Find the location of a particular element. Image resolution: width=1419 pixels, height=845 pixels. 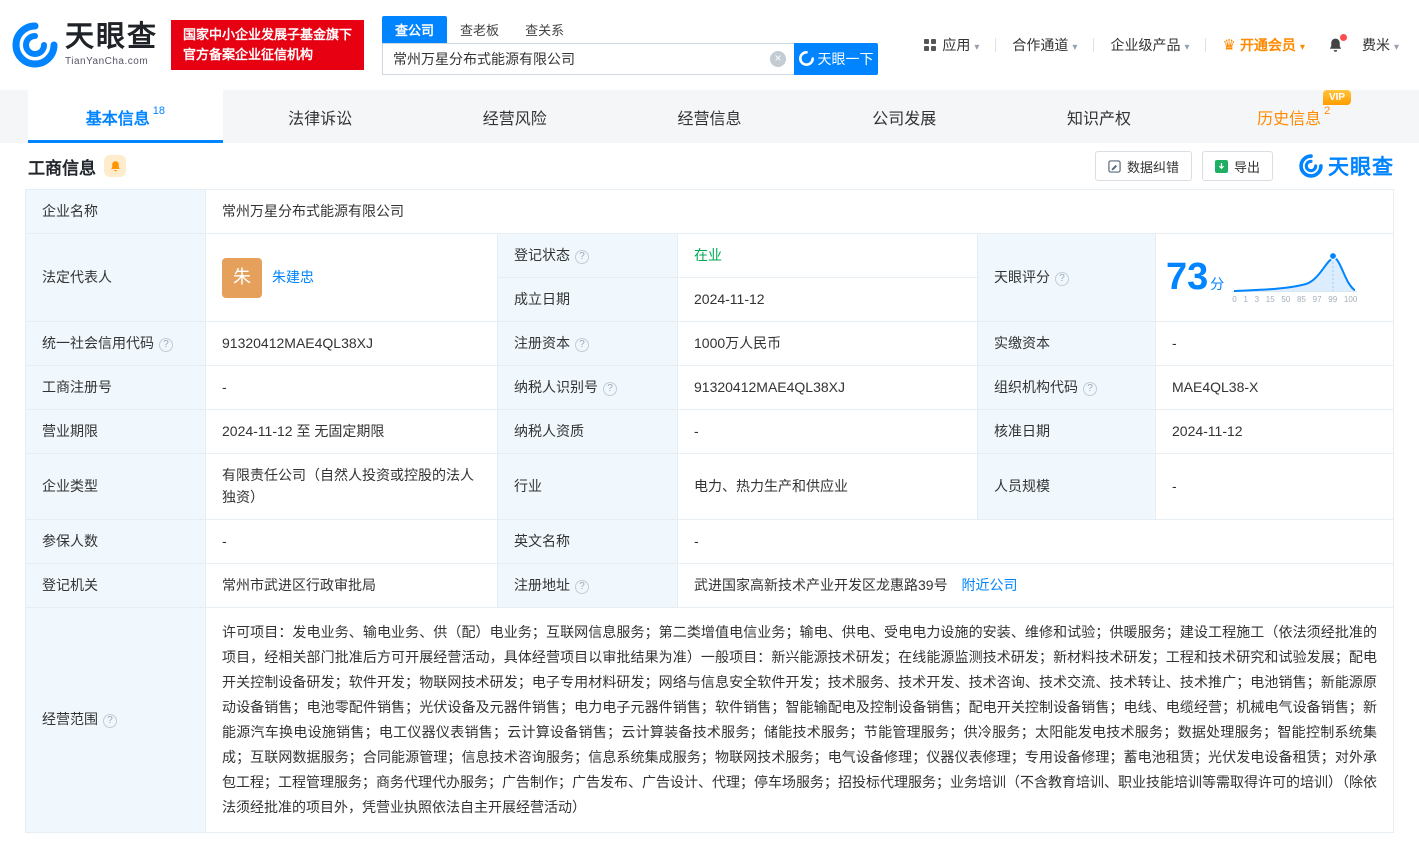

search-input is located at coordinates (582, 58).